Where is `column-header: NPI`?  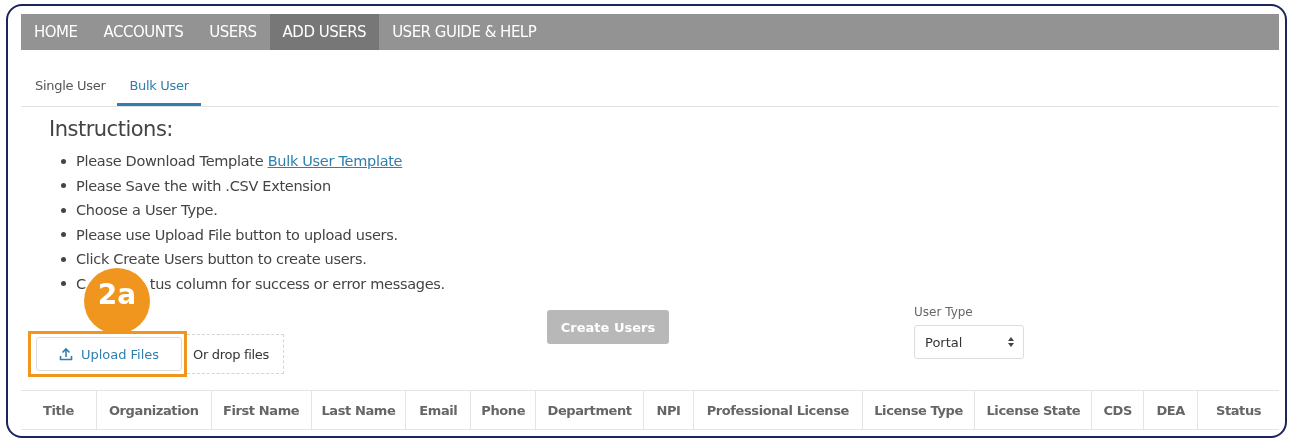
column-header: NPI is located at coordinates (668, 410).